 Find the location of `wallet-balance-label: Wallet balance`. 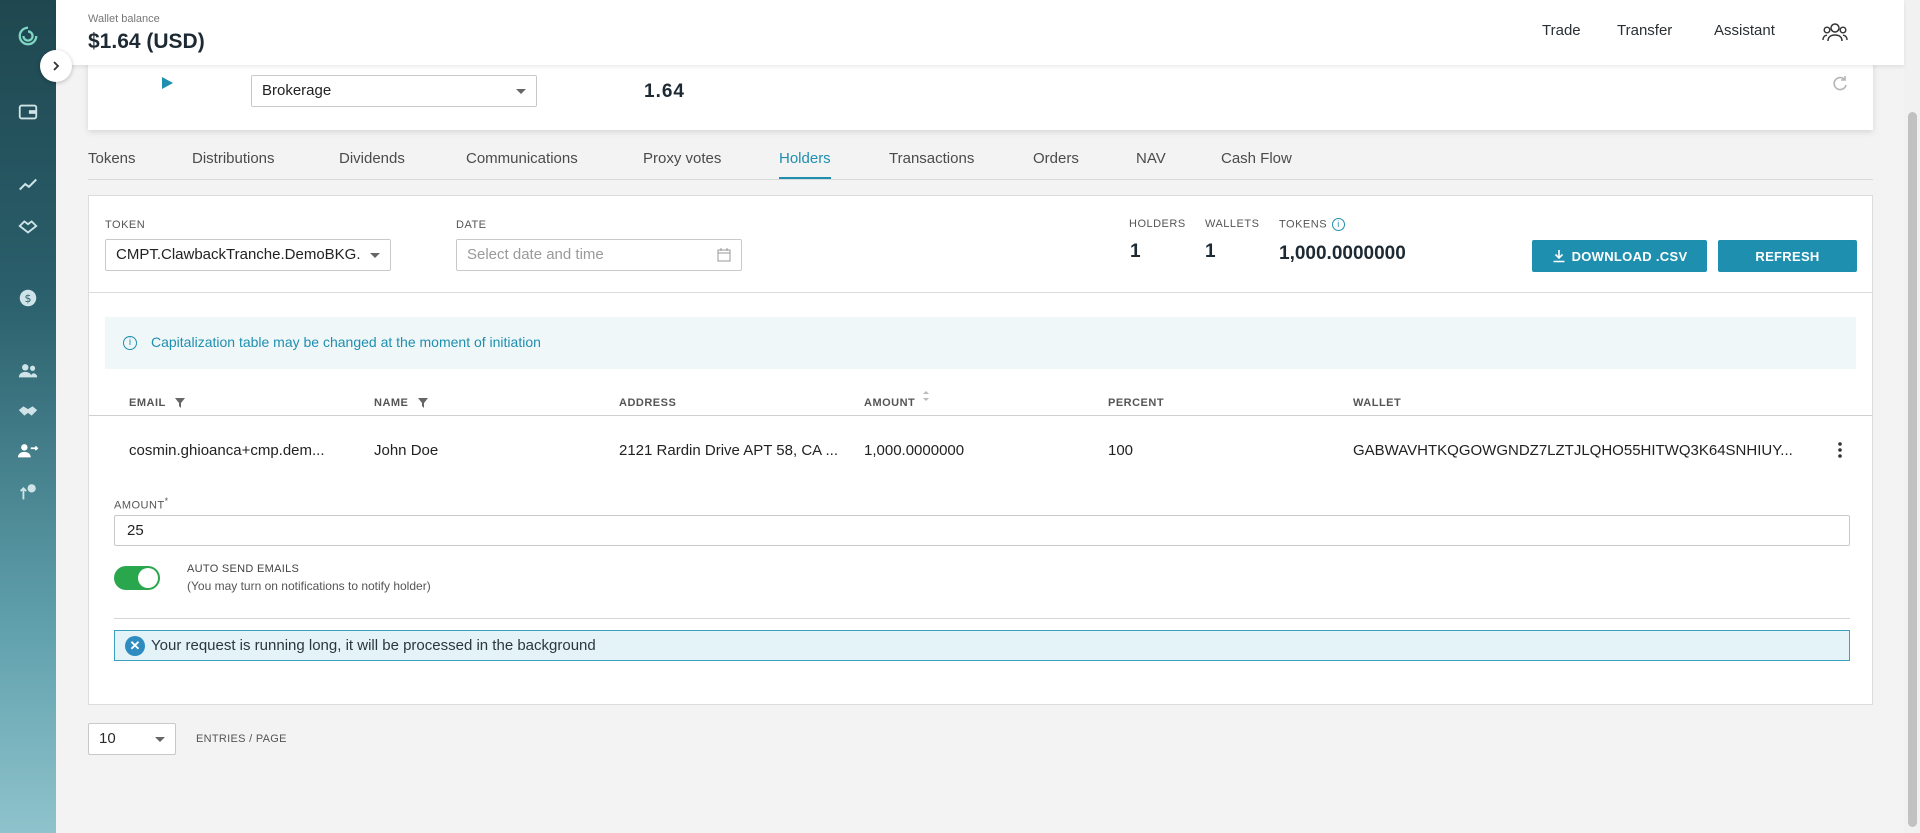

wallet-balance-label: Wallet balance is located at coordinates (124, 19).